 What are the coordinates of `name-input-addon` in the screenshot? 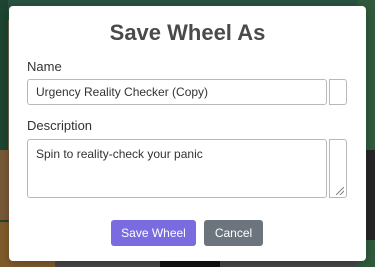 It's located at (338, 92).